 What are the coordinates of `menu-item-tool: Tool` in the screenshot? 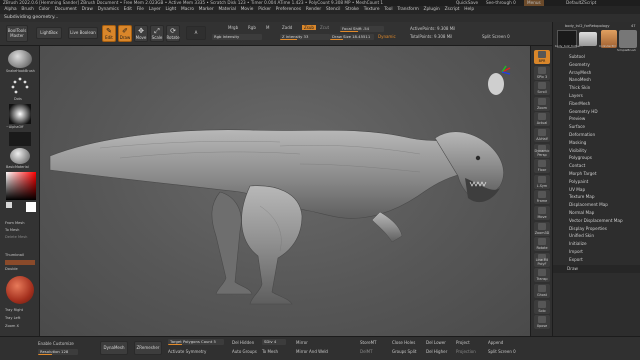 It's located at (388, 10).